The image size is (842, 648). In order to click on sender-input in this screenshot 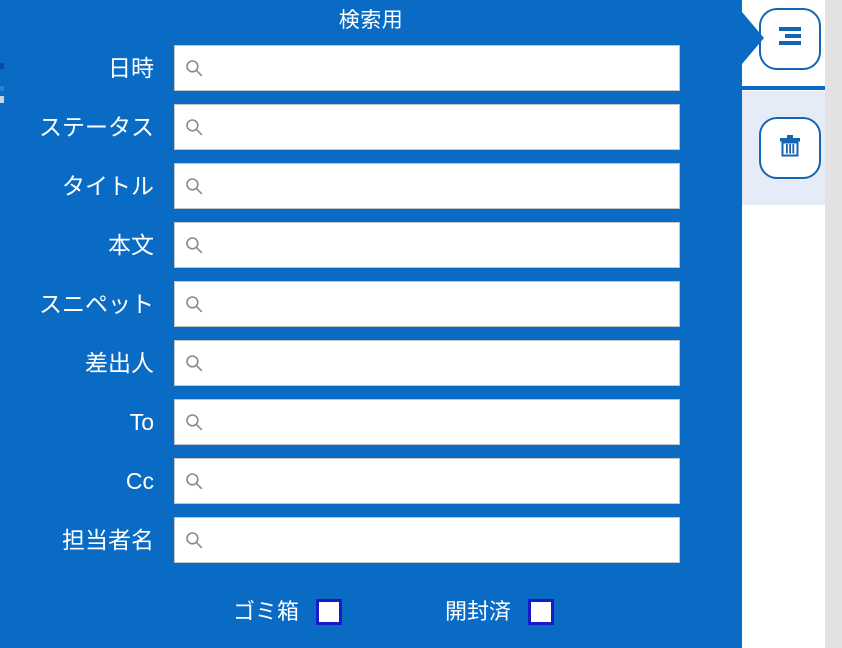, I will do `click(445, 364)`.